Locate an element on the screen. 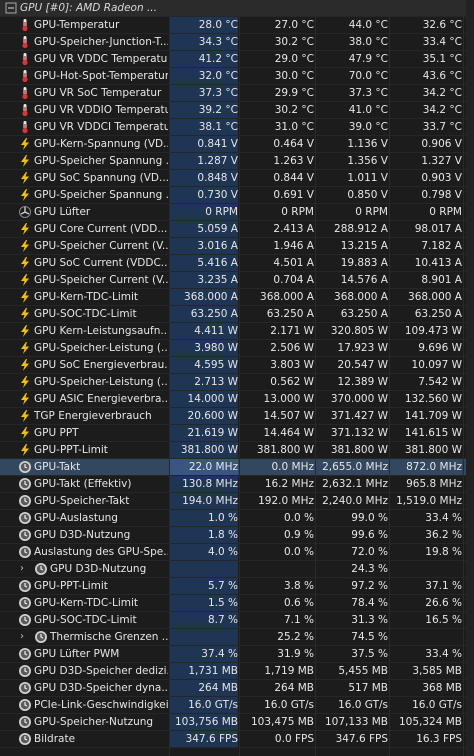 This screenshot has height=756, width=474. min-value: 14.507 W is located at coordinates (288, 416).